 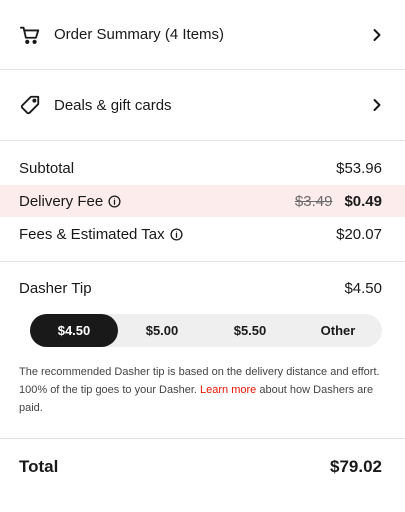 What do you see at coordinates (113, 105) in the screenshot?
I see `deals-label: Deals & gift cards` at bounding box center [113, 105].